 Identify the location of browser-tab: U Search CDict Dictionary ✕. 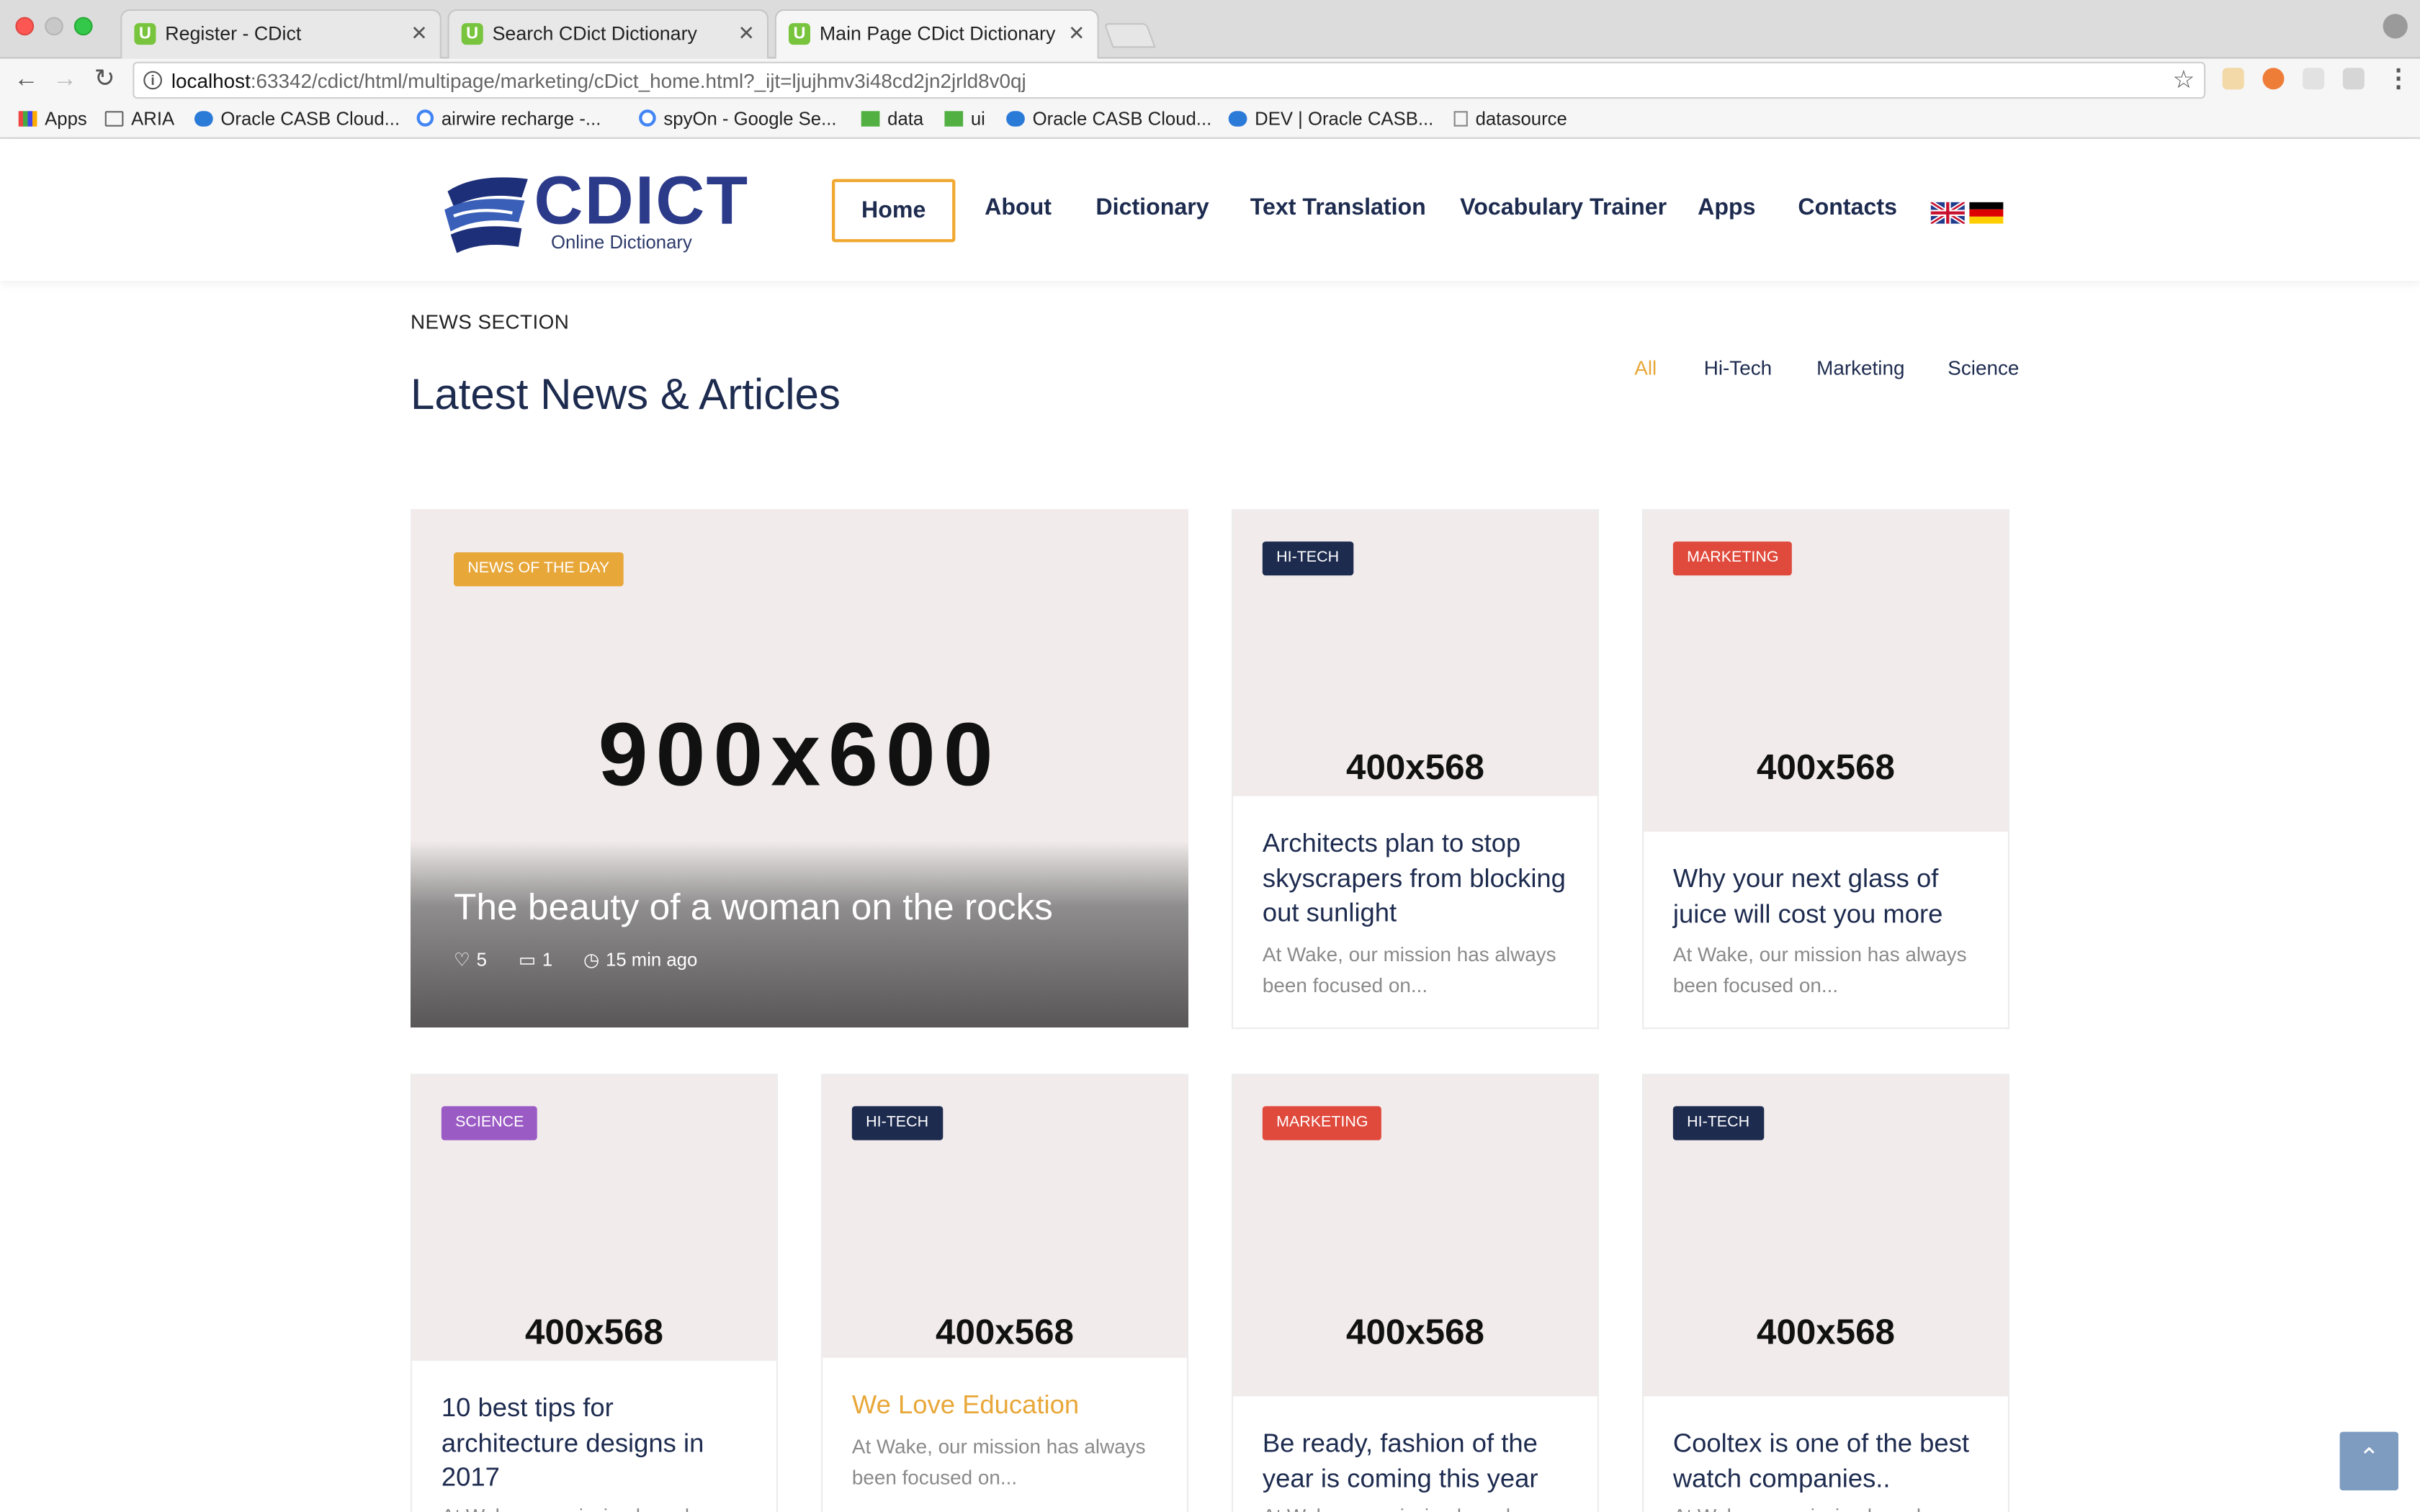
(608, 34).